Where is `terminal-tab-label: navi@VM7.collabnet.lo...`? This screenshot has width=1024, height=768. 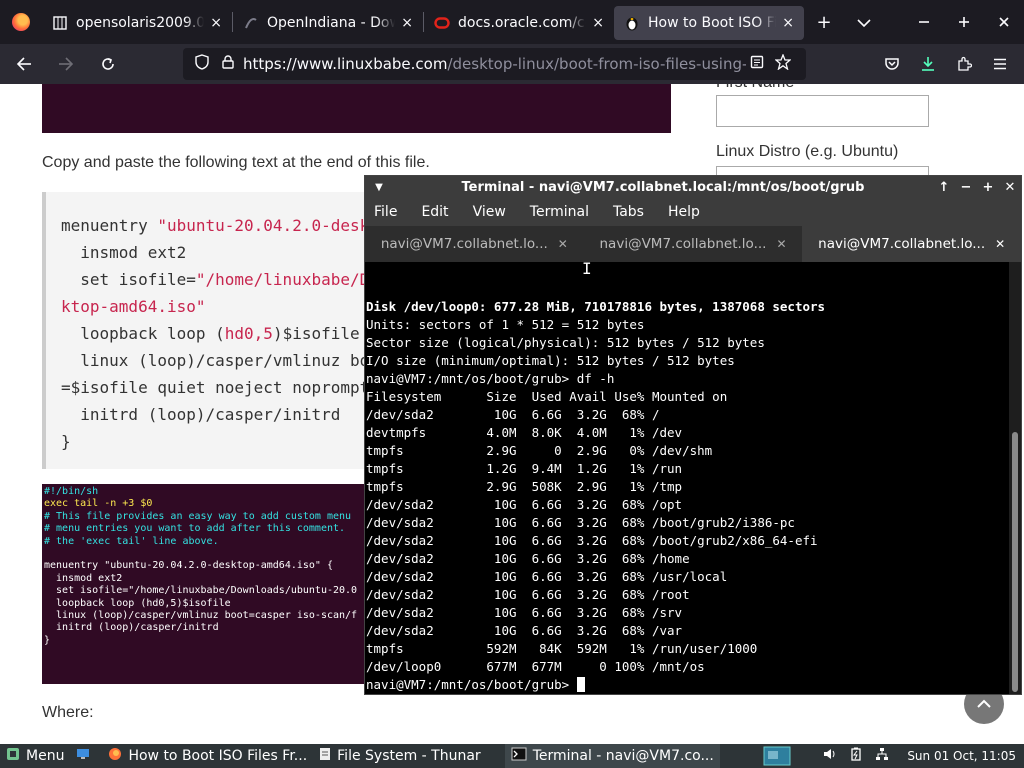 terminal-tab-label: navi@VM7.collabnet.lo... is located at coordinates (683, 244).